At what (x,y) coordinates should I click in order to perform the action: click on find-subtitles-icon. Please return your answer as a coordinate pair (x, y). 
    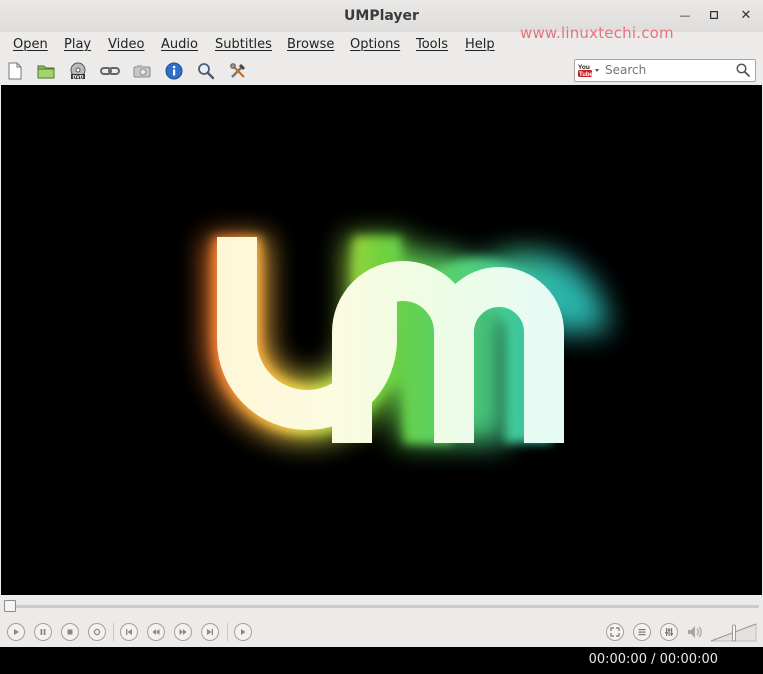
    Looking at the image, I should click on (206, 71).